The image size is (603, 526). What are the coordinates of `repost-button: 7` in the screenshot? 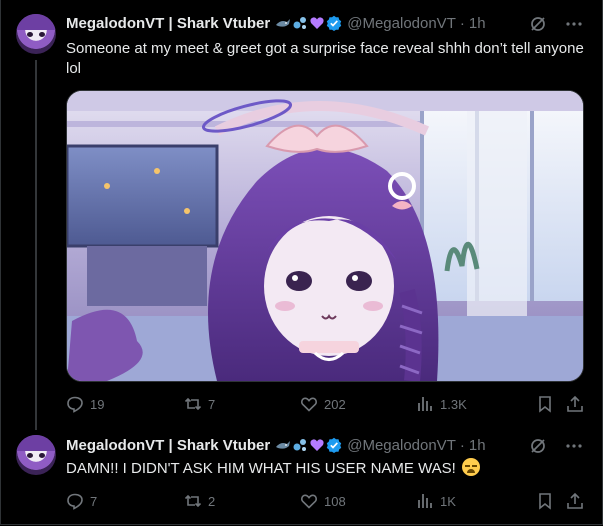 It's located at (199, 404).